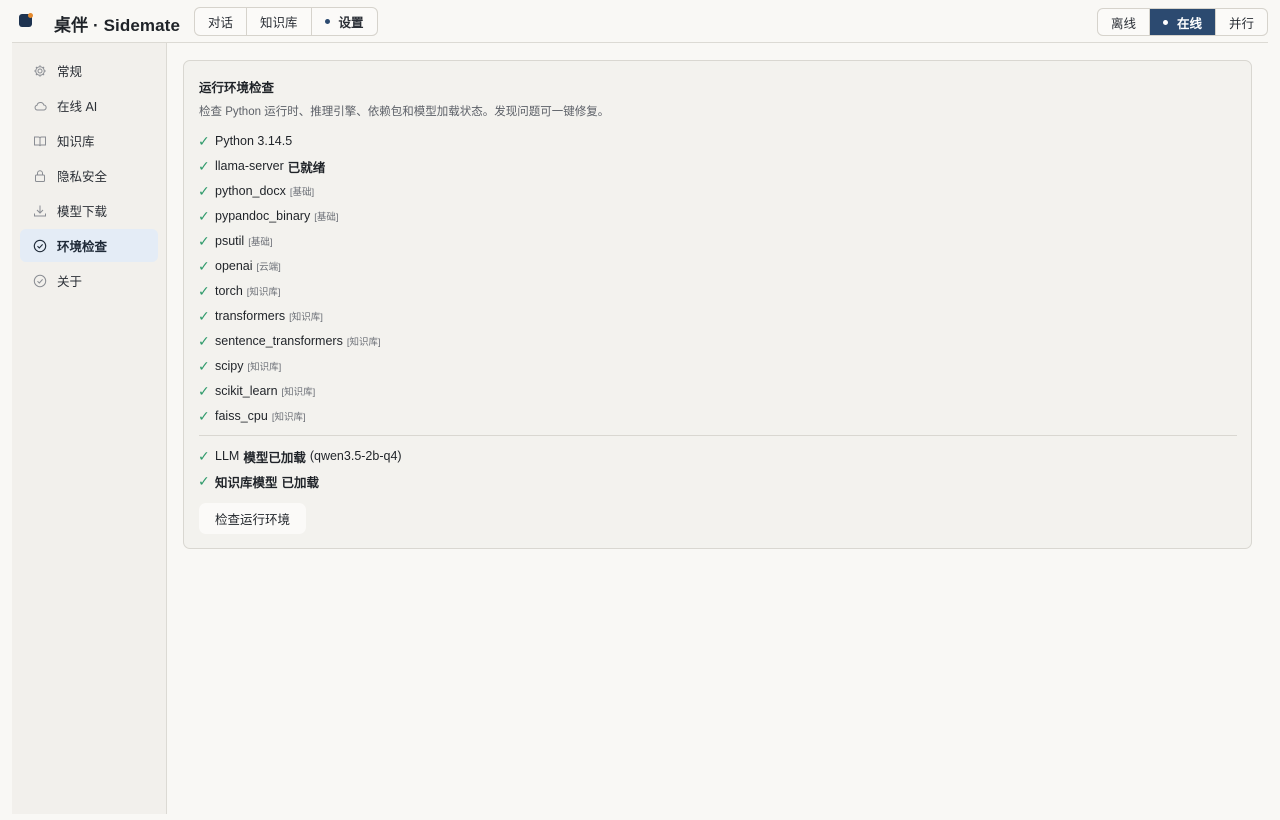  I want to click on check-item: ✓ scikit_learn [知识库], so click(256, 391).